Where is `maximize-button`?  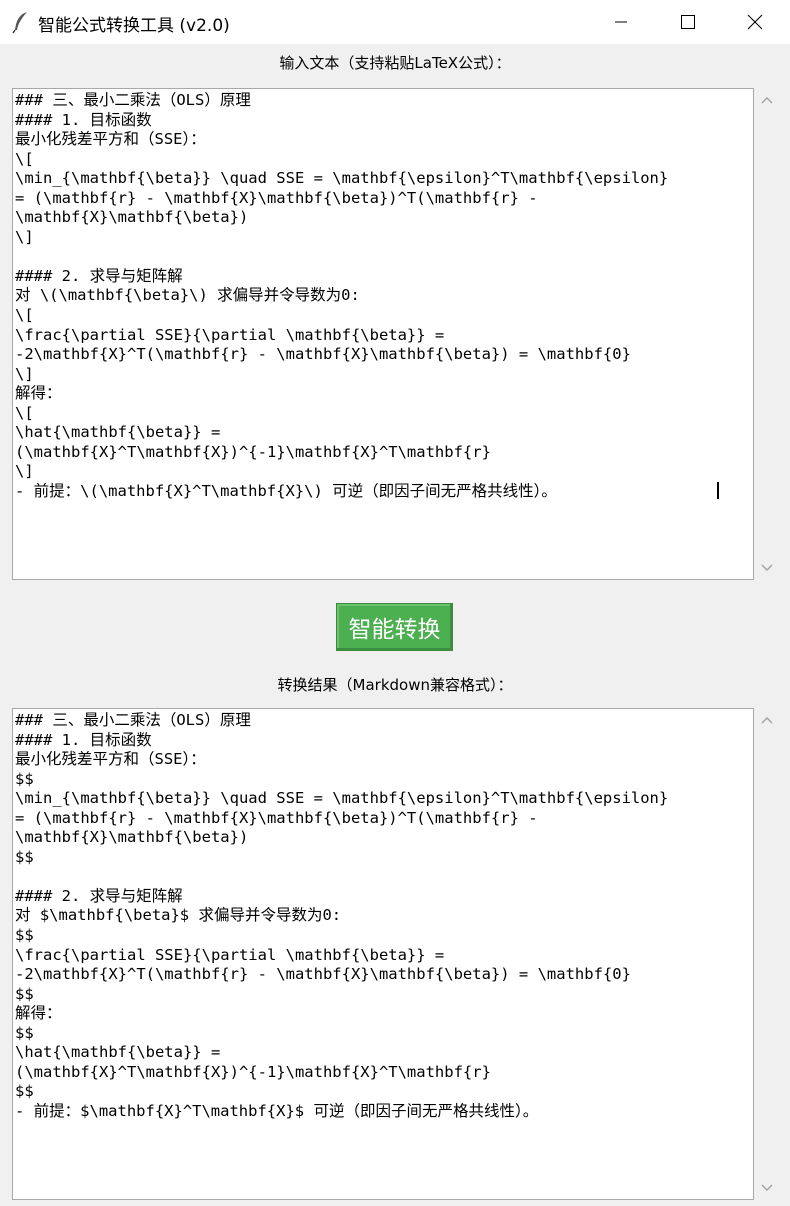
maximize-button is located at coordinates (688, 22).